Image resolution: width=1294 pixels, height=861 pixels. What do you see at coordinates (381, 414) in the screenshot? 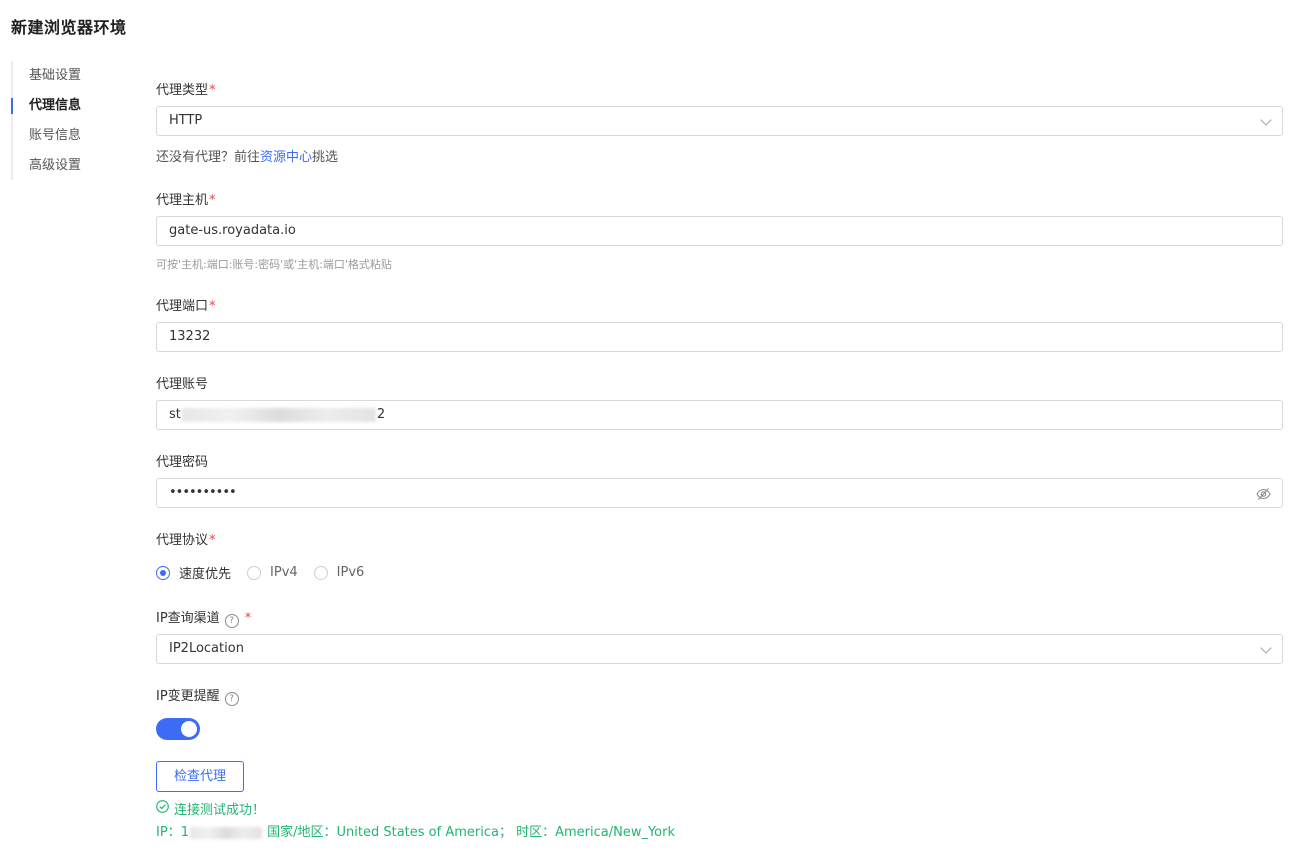
I see `account-suffix: 2` at bounding box center [381, 414].